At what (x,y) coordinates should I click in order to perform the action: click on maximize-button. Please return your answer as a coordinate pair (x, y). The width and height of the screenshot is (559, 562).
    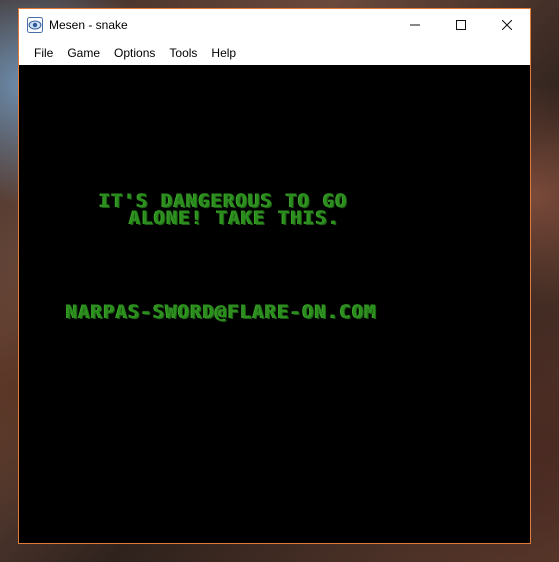
    Looking at the image, I should click on (461, 24).